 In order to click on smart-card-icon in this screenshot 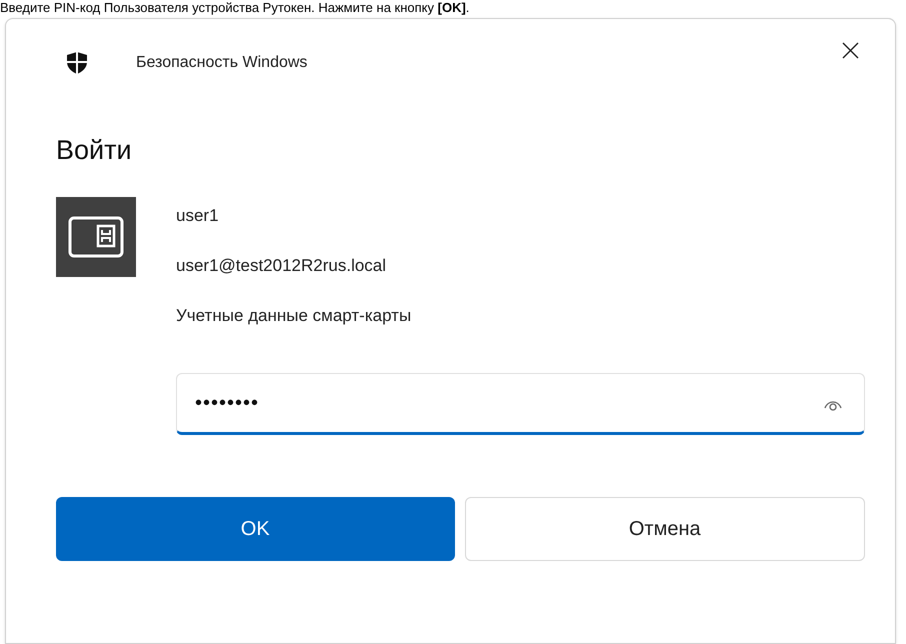, I will do `click(96, 237)`.